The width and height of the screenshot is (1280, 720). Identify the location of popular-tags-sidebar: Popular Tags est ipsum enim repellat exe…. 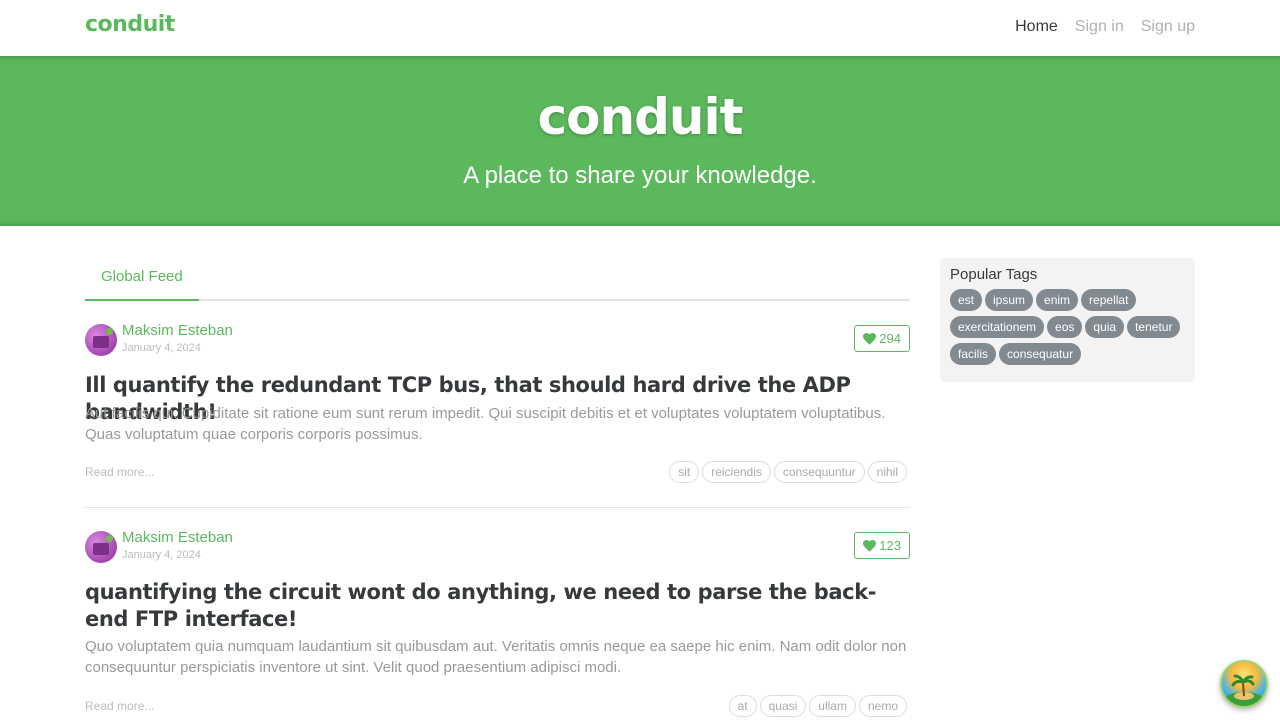
(1067, 320).